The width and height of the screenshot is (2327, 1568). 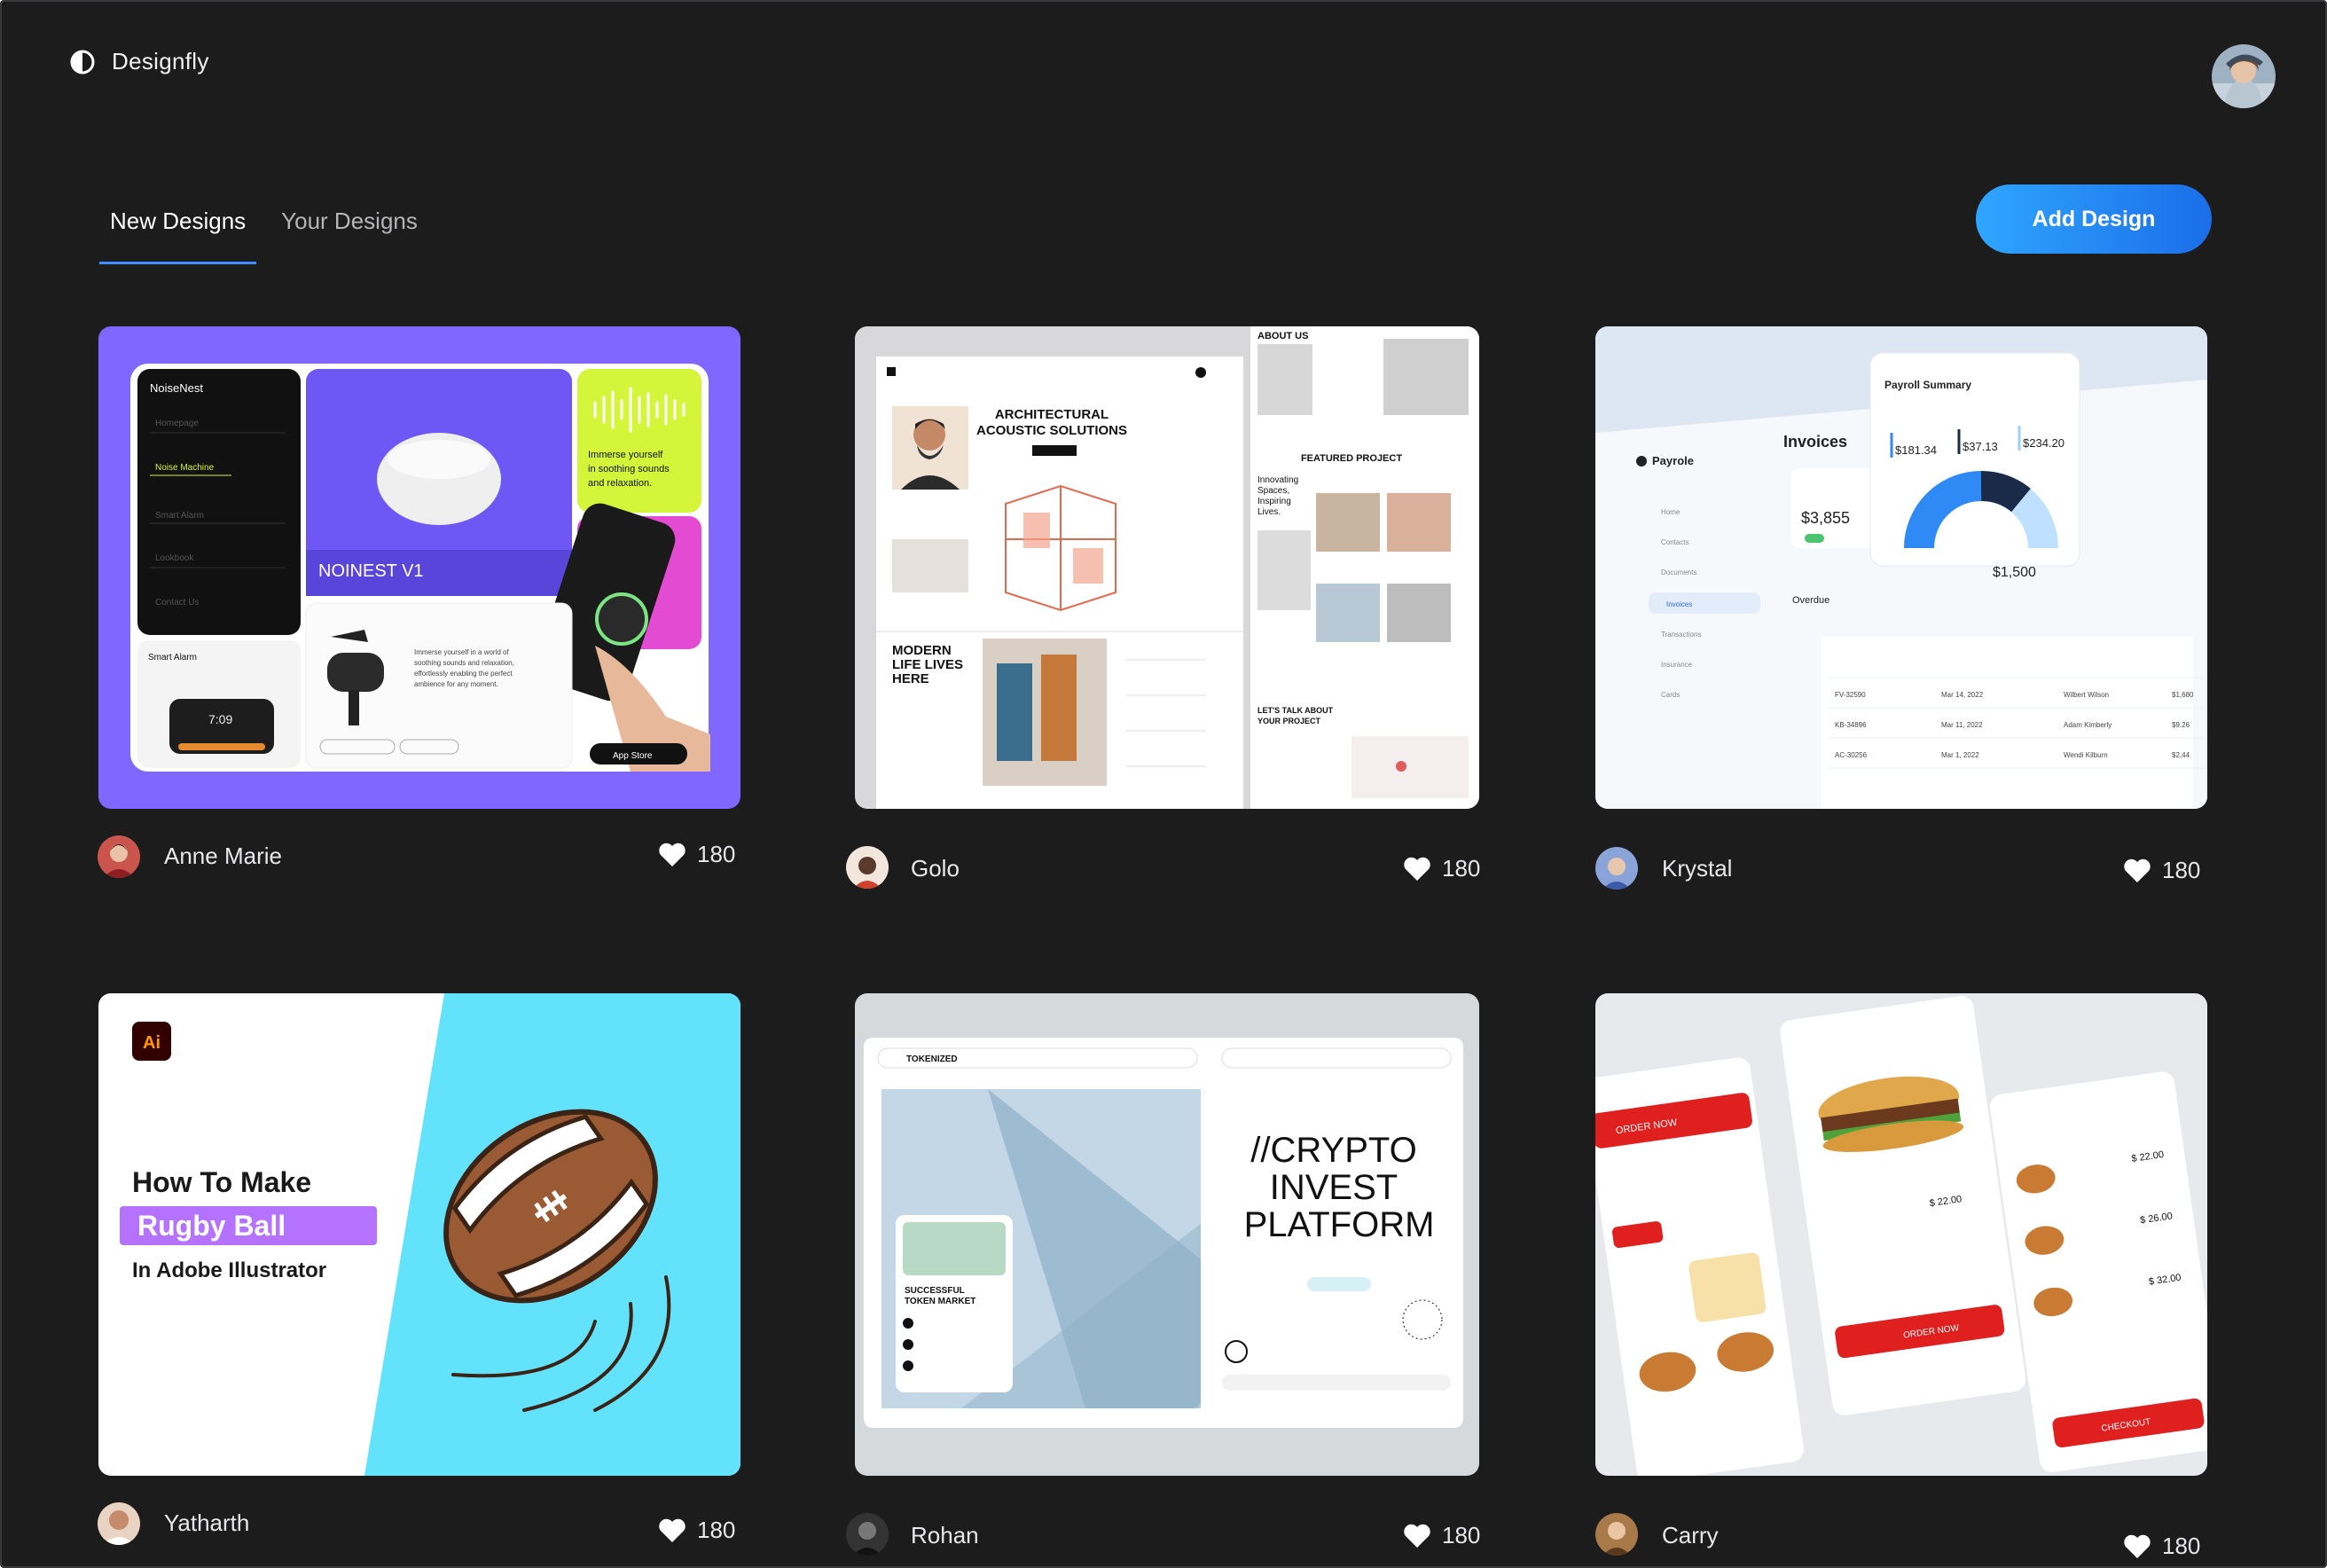 I want to click on author-name: Carry, so click(x=1690, y=1536).